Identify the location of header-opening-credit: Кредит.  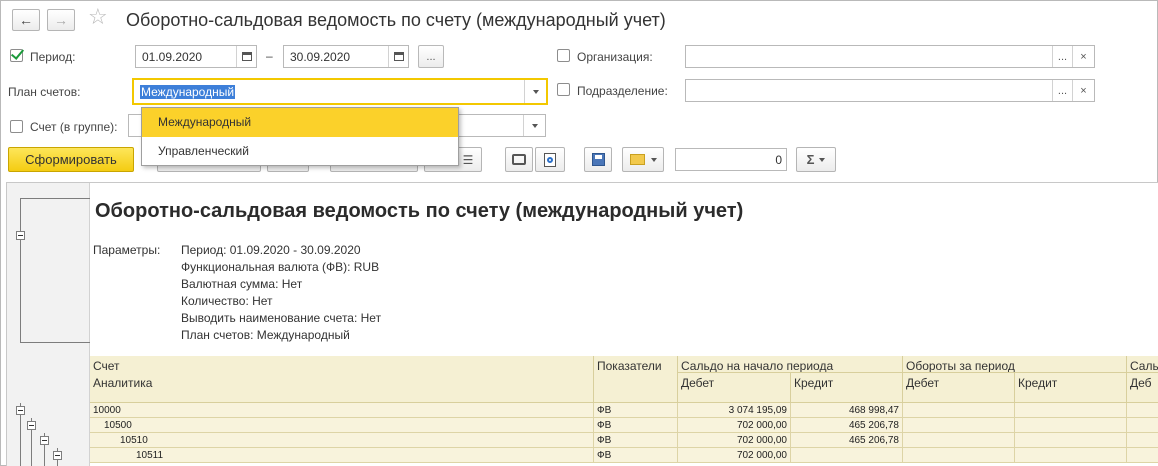
(847, 388).